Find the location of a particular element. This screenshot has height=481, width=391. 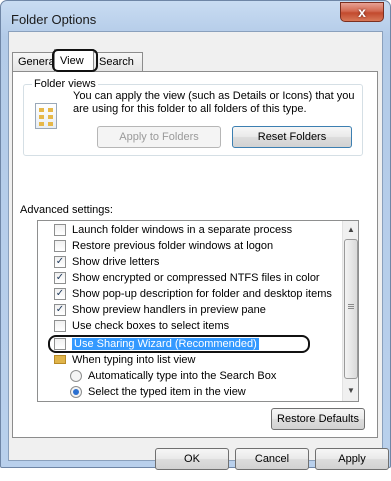

list-item-label: Show drive letters is located at coordinates (116, 261).